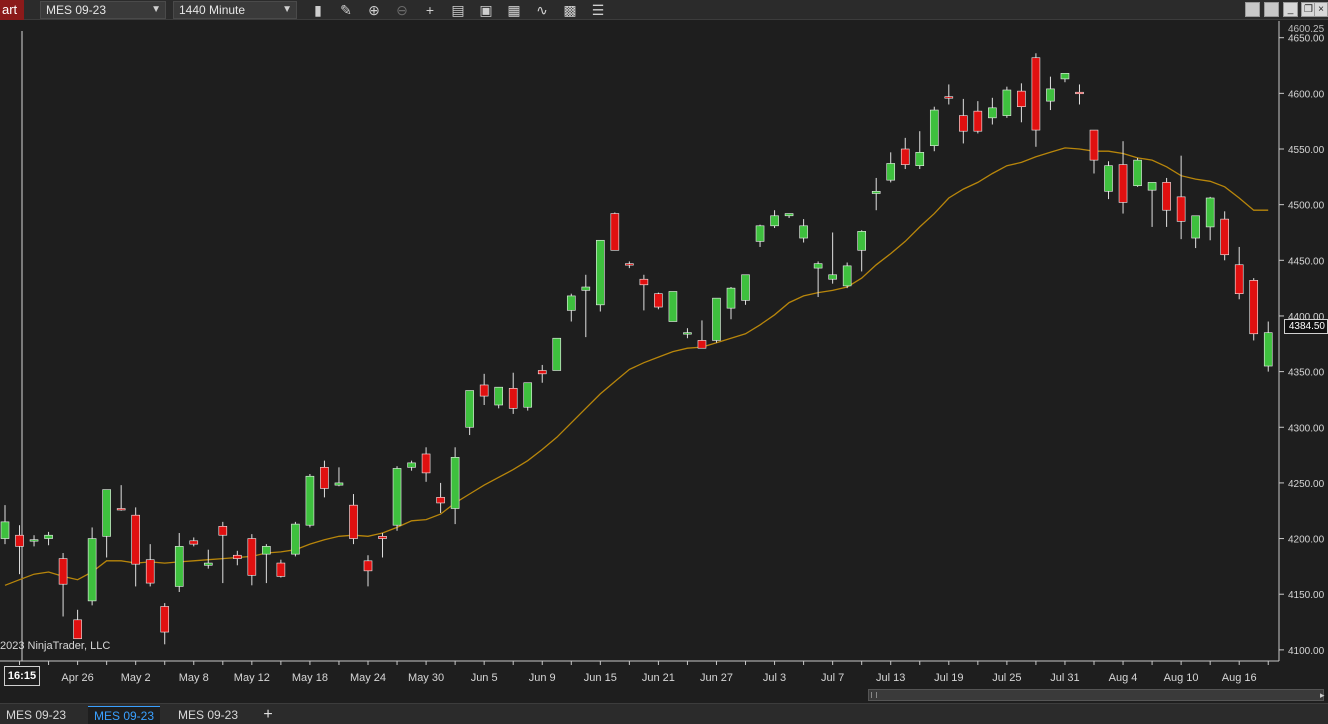 This screenshot has height=724, width=1328. Describe the element at coordinates (514, 10) in the screenshot. I see `indicators-icon: ▦` at that location.